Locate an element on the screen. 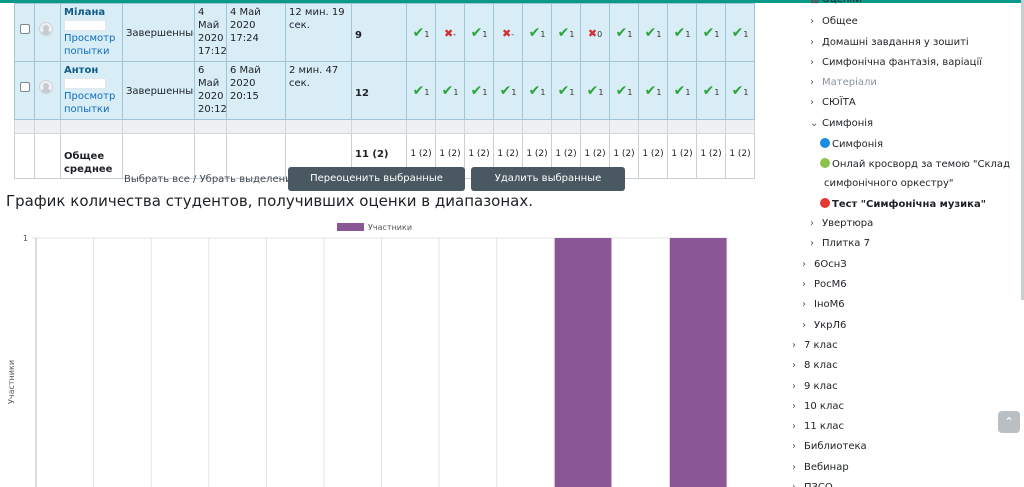 The image size is (1024, 487). nav-item: › Симфонічна фантазія, варіації is located at coordinates (896, 62).